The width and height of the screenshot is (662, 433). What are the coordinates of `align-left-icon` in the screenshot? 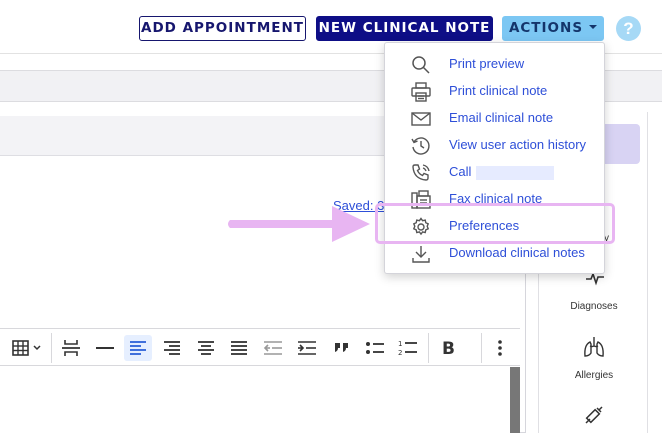 It's located at (138, 348).